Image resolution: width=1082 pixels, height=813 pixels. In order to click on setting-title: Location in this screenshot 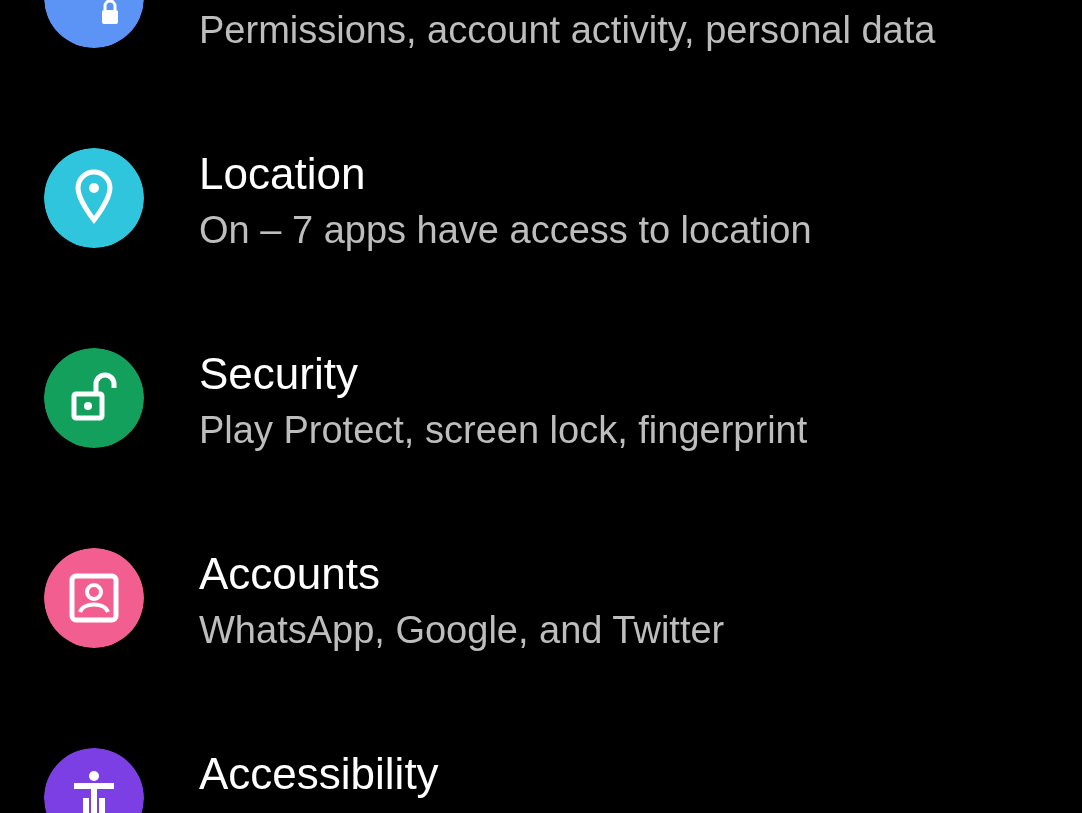, I will do `click(282, 174)`.